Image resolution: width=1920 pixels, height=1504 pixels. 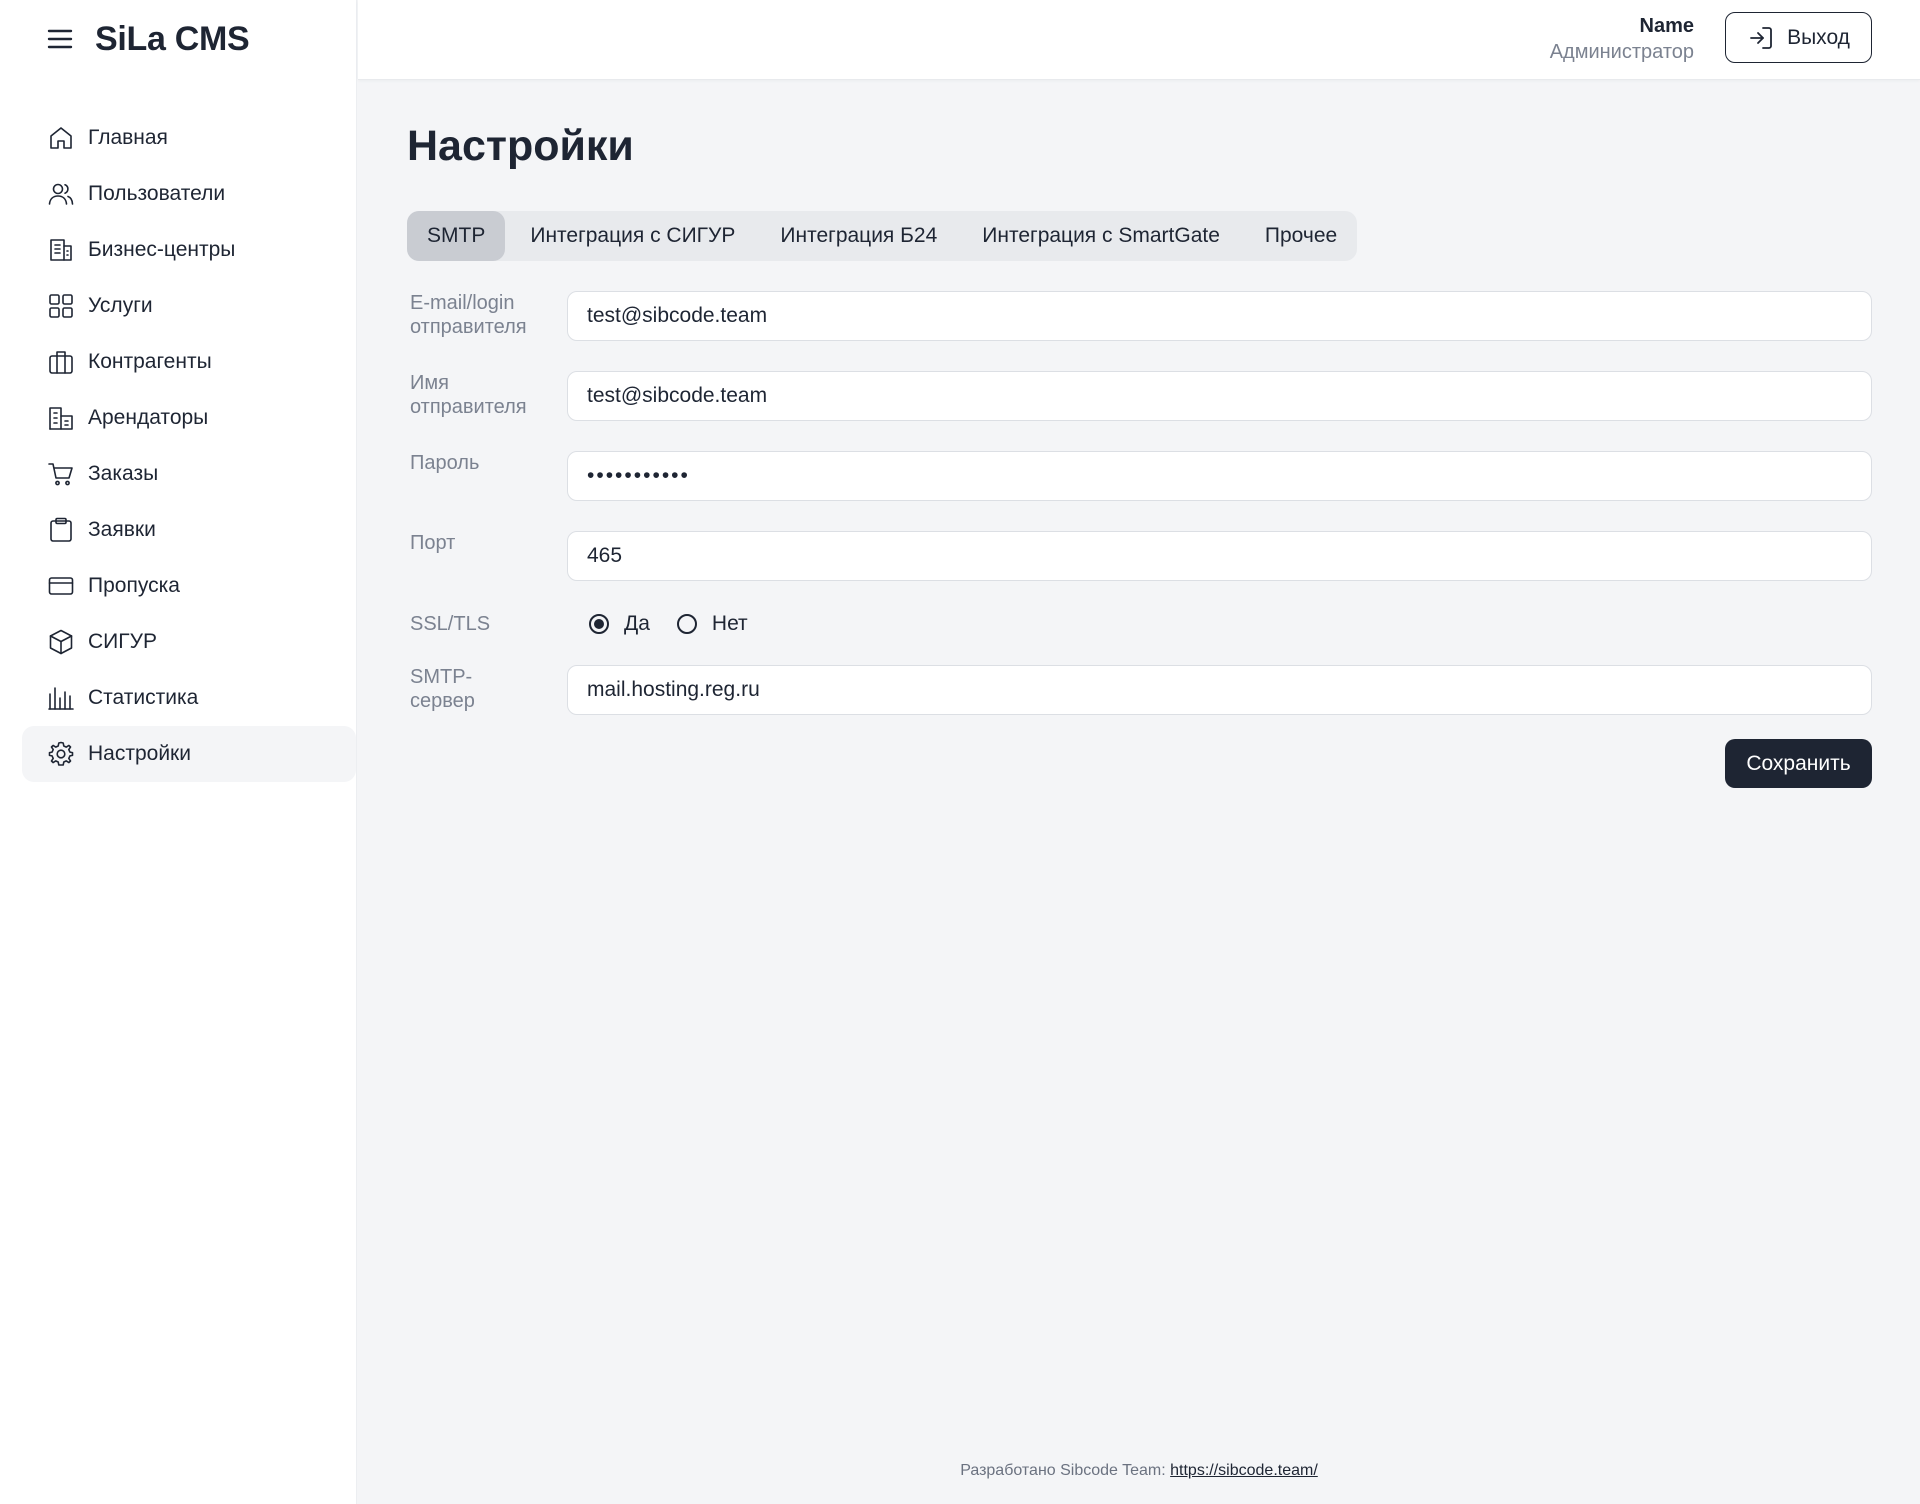 I want to click on logout-button: Выход, so click(x=1798, y=37).